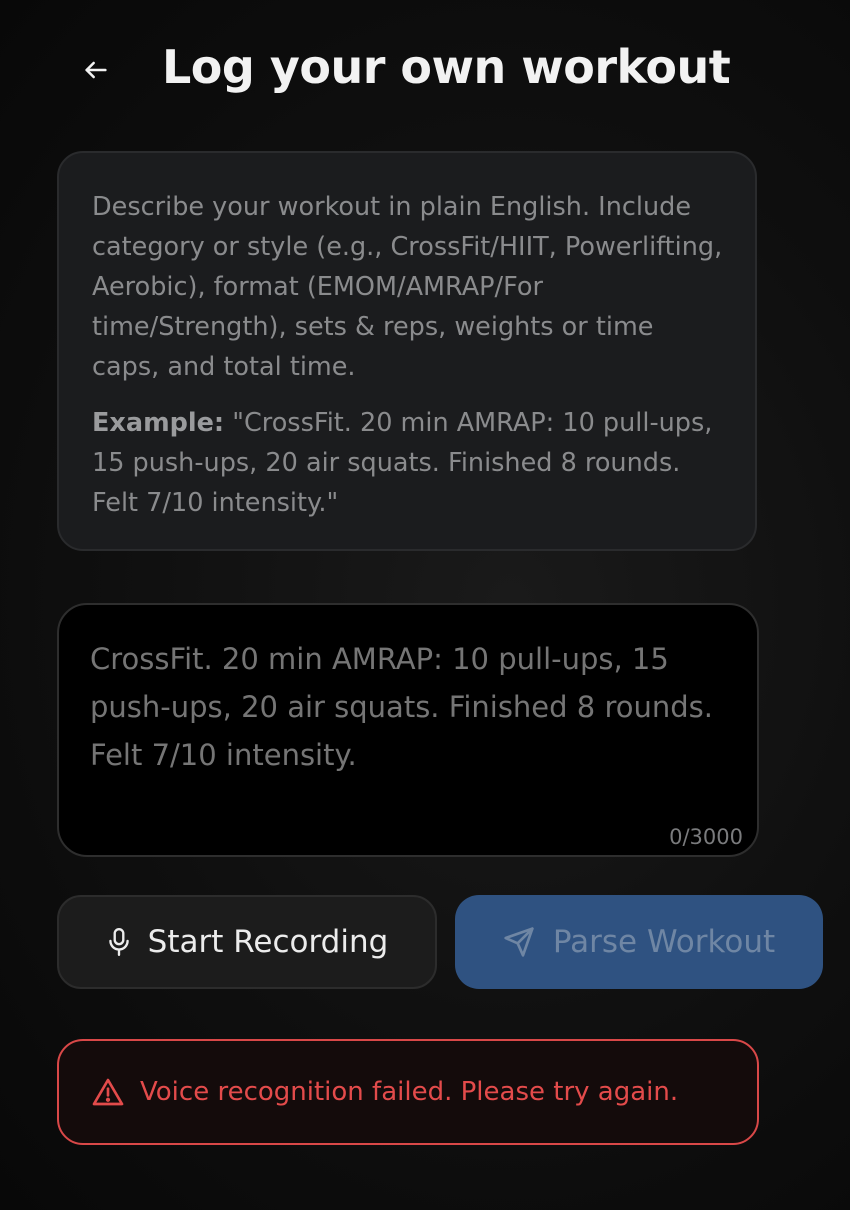 The width and height of the screenshot is (850, 1210). What do you see at coordinates (664, 942) in the screenshot?
I see `parse-workout-label: Parse Workout` at bounding box center [664, 942].